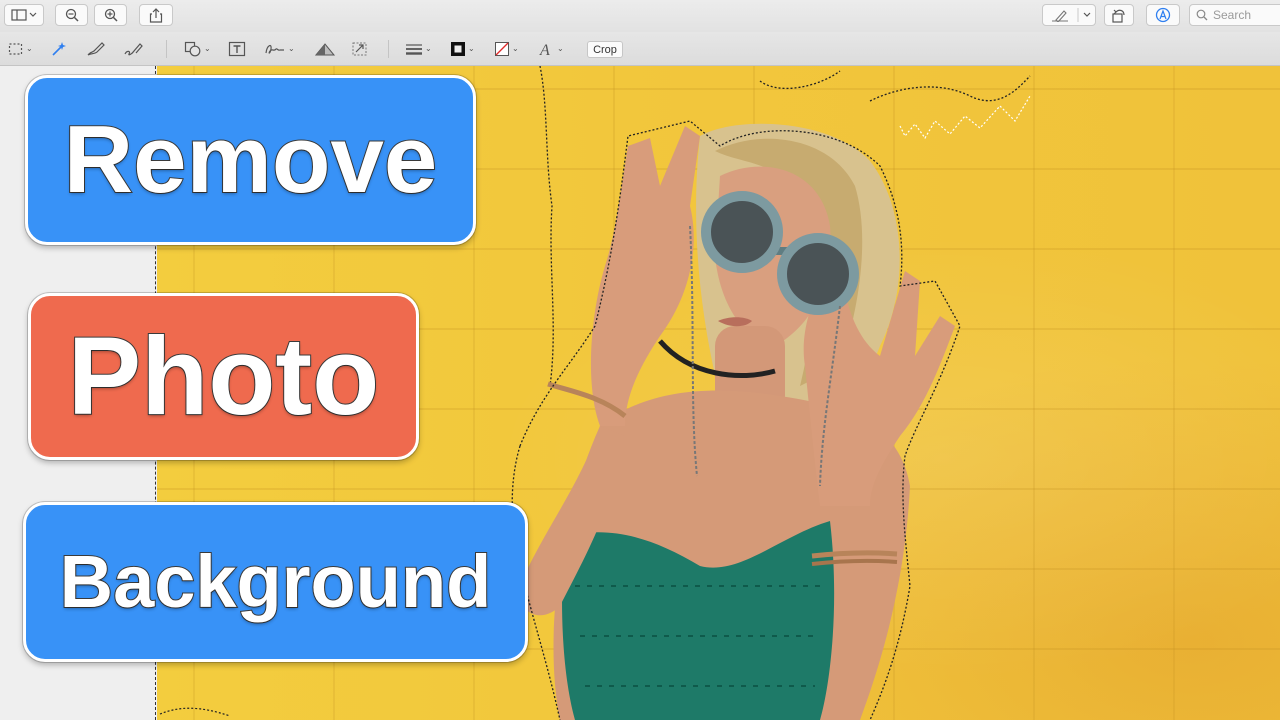  I want to click on draw-icon, so click(133, 49).